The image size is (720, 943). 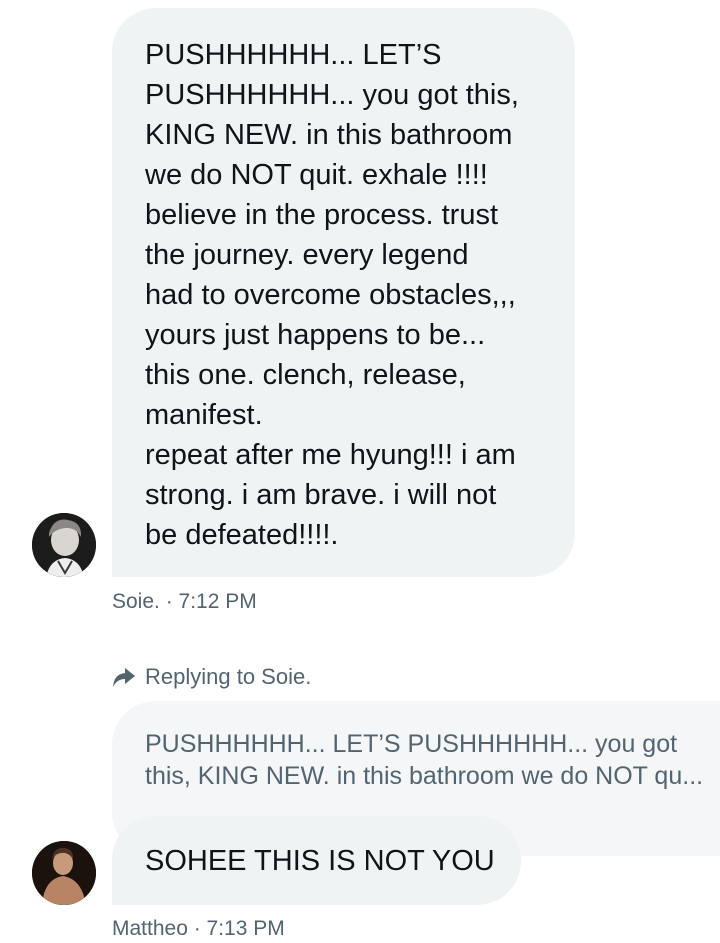 I want to click on message-line: we do NOT quit. exhale !!!!, so click(x=316, y=175).